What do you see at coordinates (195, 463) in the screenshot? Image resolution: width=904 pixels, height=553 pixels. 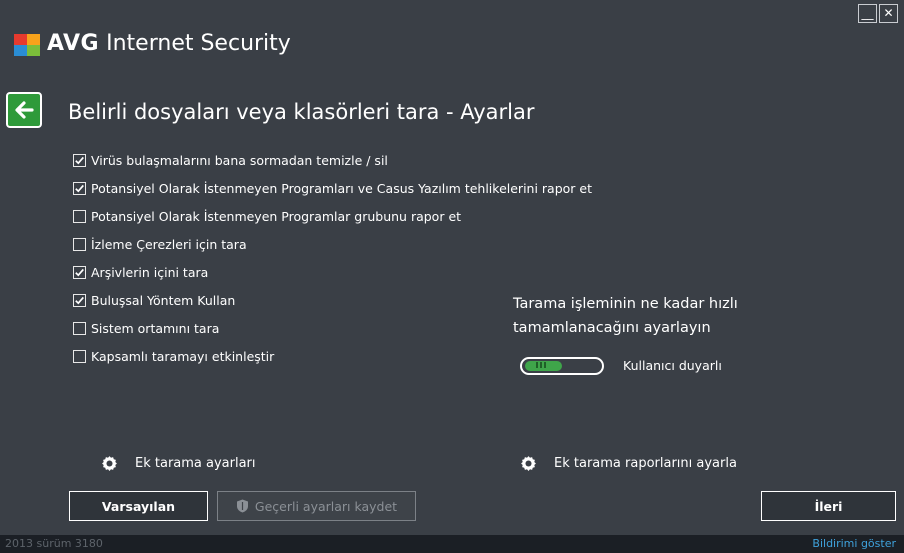 I see `extra-scan-settings-label: Ek tarama ayarları` at bounding box center [195, 463].